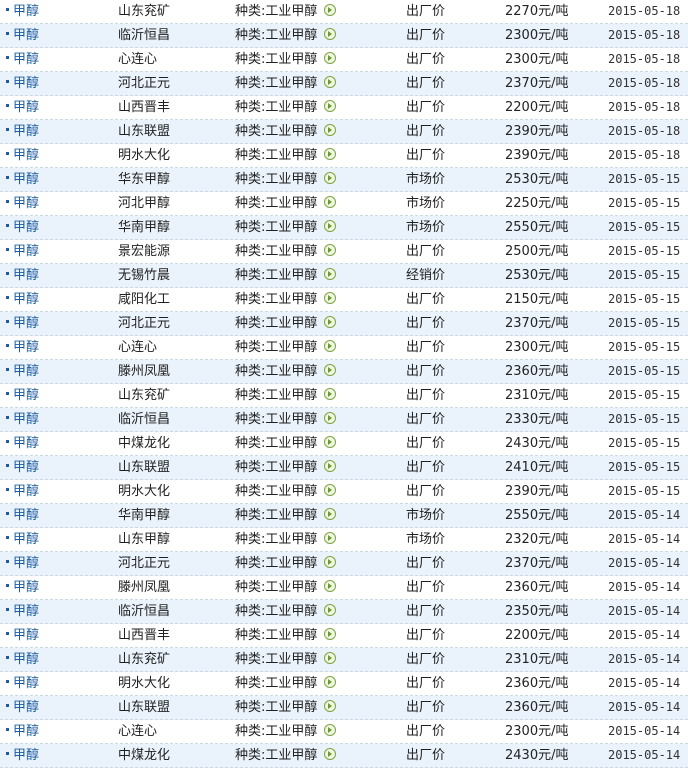 The image size is (688, 770). Describe the element at coordinates (144, 491) in the screenshot. I see `company-name: 明水大化` at that location.